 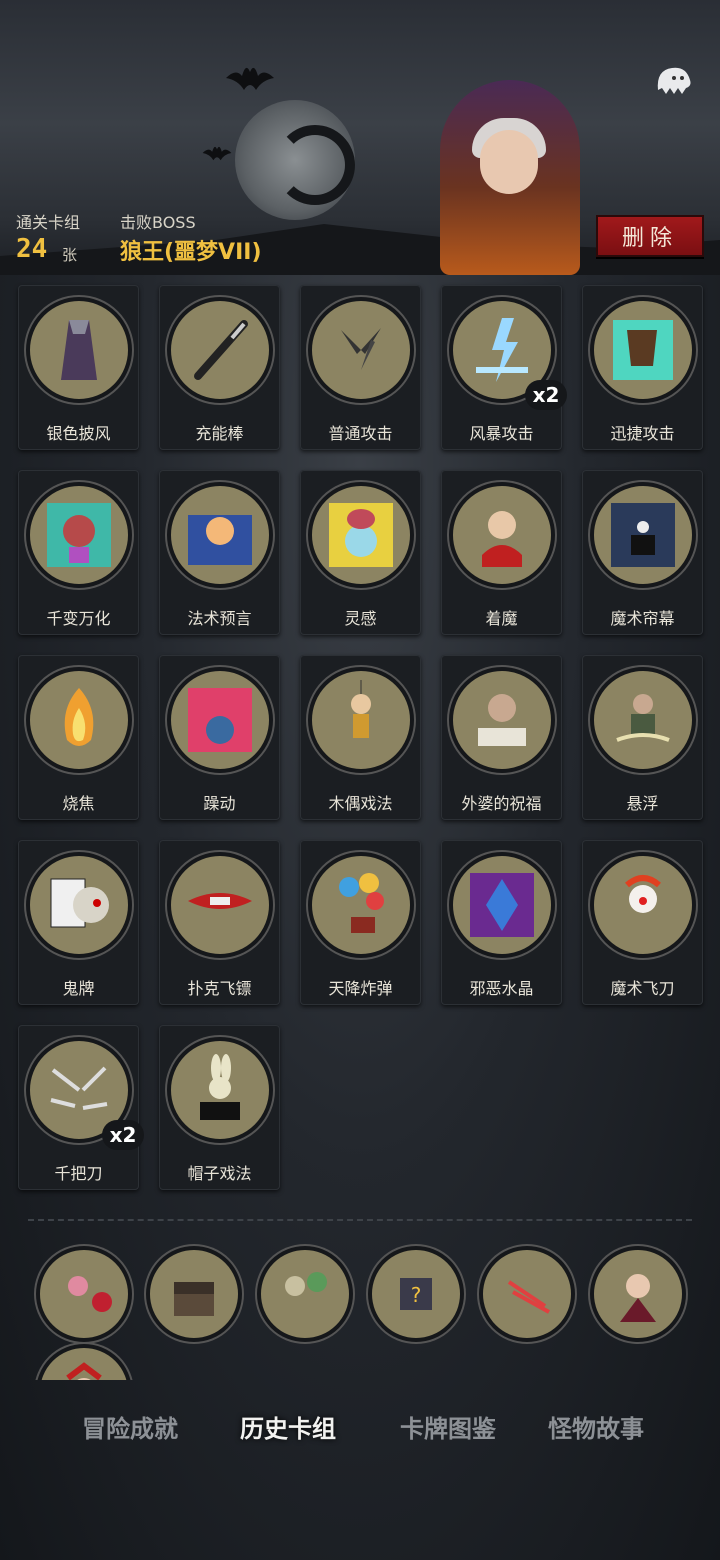 I want to click on card-item: 躁动, so click(x=219, y=737).